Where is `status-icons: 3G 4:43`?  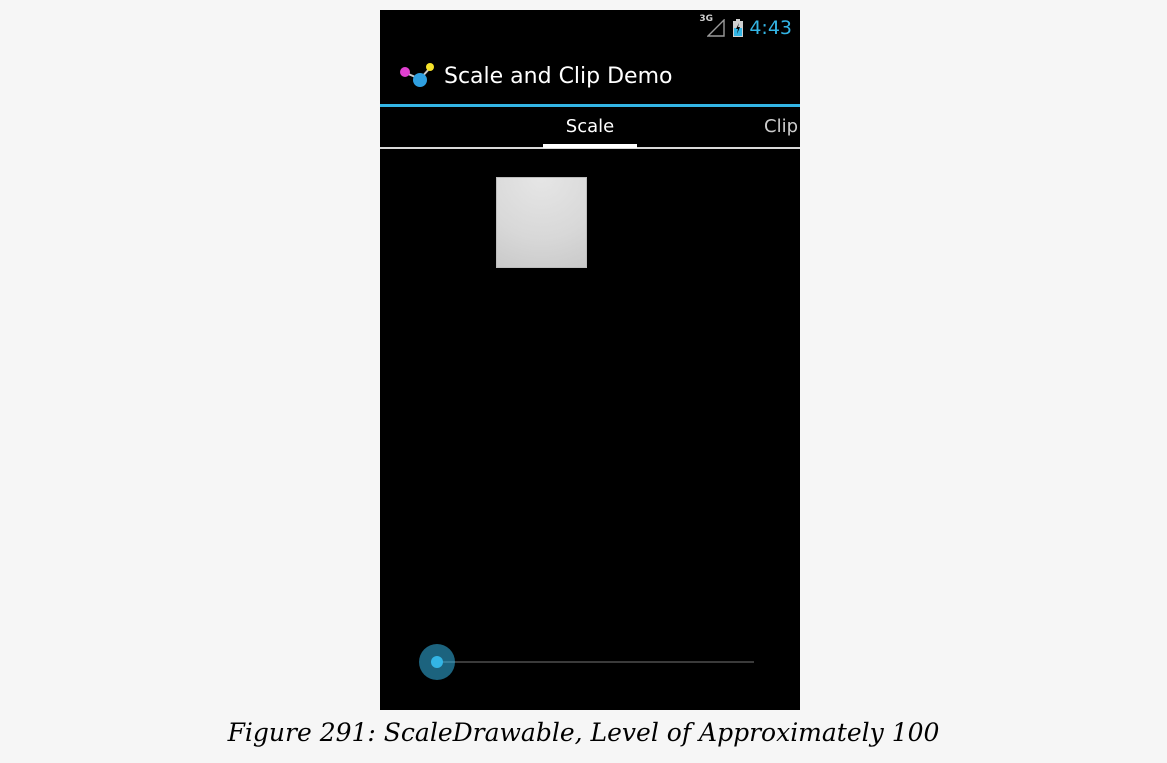 status-icons: 3G 4:43 is located at coordinates (745, 27).